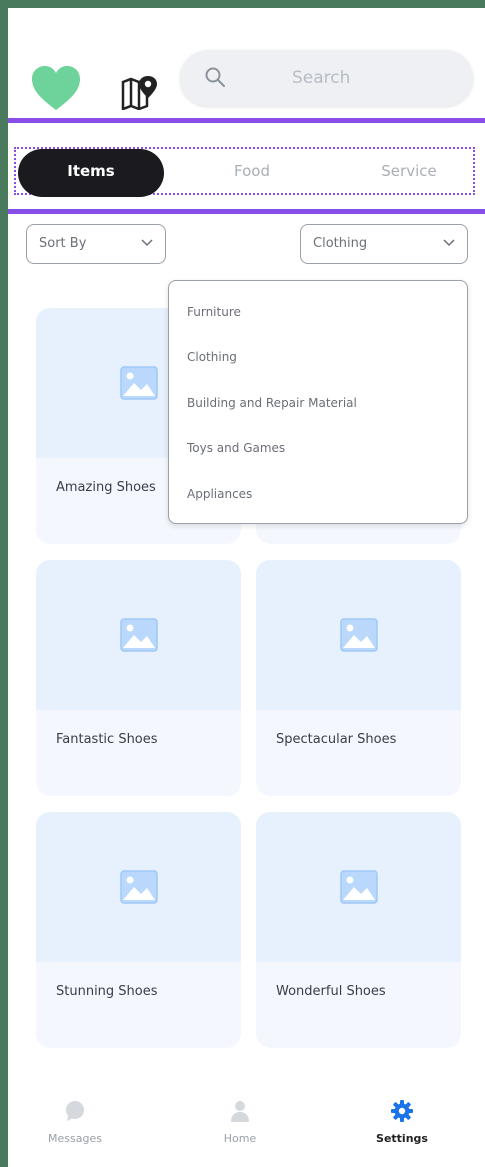 This screenshot has height=1167, width=485. What do you see at coordinates (358, 678) in the screenshot?
I see `product-card: Spectacular Shoes` at bounding box center [358, 678].